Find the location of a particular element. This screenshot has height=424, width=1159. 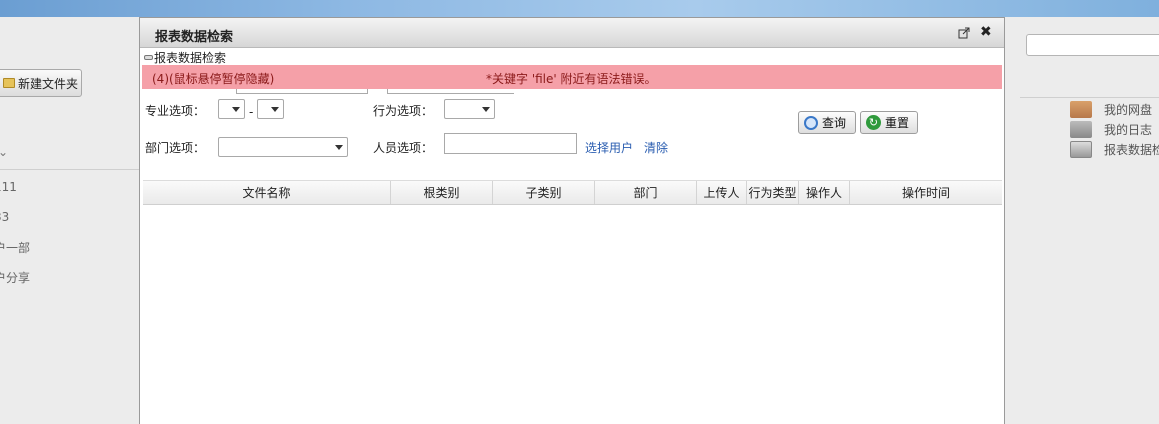

query-label: 查询 is located at coordinates (834, 123).